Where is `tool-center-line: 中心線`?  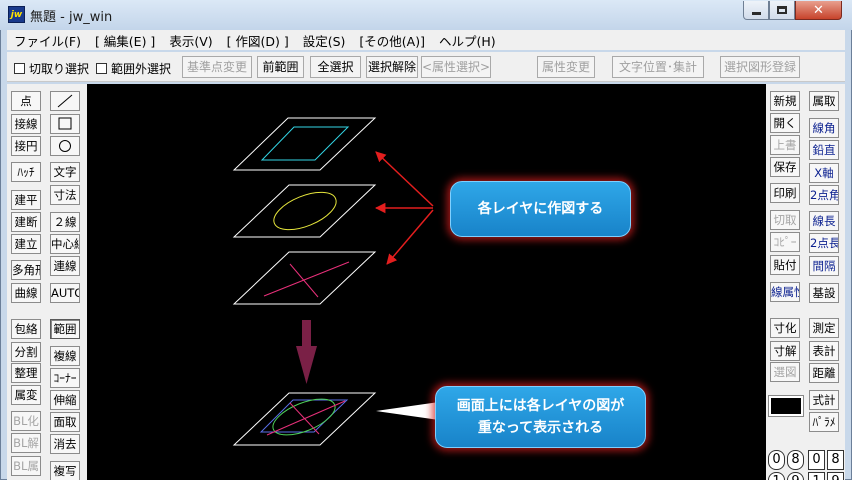 tool-center-line: 中心線 is located at coordinates (65, 244).